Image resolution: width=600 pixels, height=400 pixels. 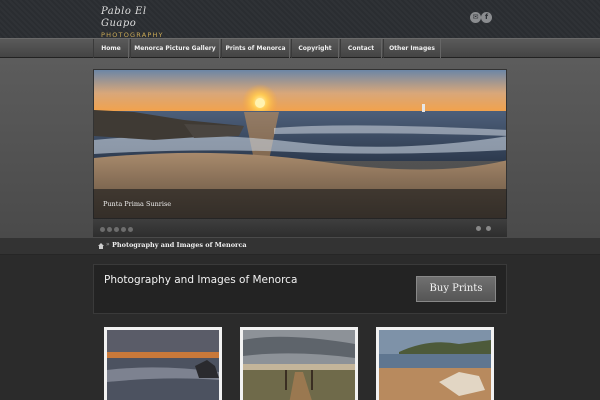 I want to click on site-logo: Pablo El Guapo PHOTOGRAPHY, so click(x=137, y=22).